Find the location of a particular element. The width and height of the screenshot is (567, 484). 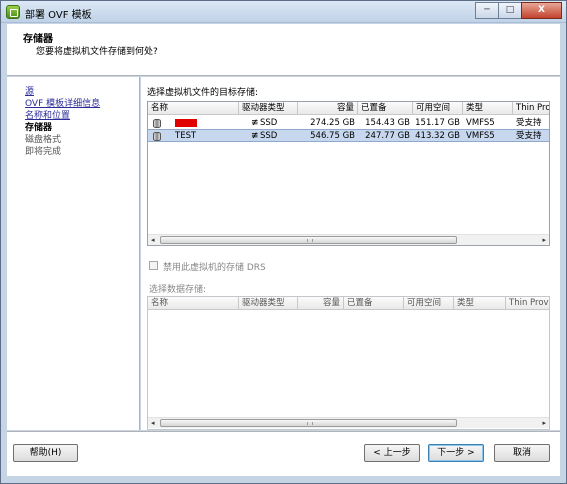

title-bar: 部署 OVF 模板 ─ □ X is located at coordinates (283, 12).